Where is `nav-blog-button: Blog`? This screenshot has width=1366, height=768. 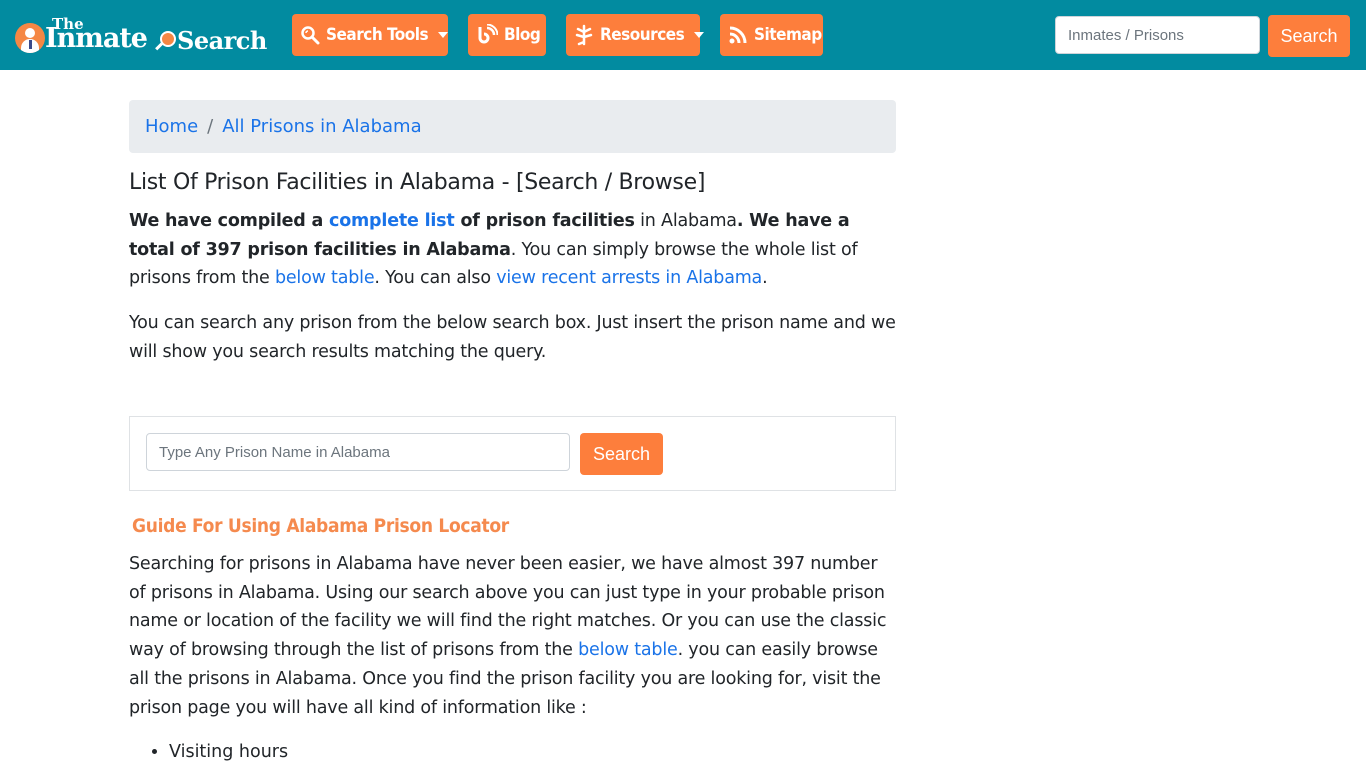
nav-blog-button: Blog is located at coordinates (507, 35).